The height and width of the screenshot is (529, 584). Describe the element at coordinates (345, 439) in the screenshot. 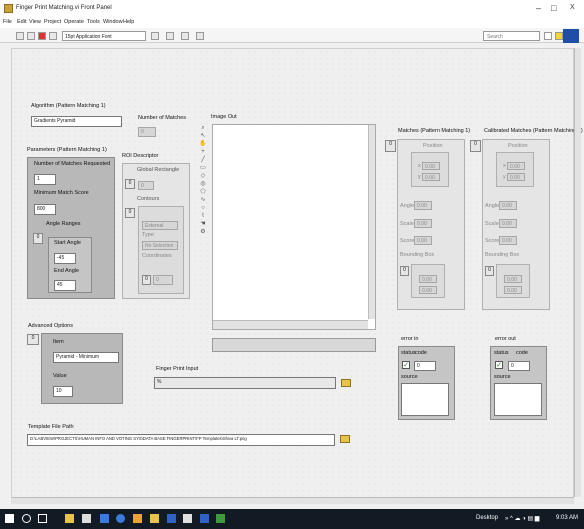

I see `template-browse-folder-icon` at that location.